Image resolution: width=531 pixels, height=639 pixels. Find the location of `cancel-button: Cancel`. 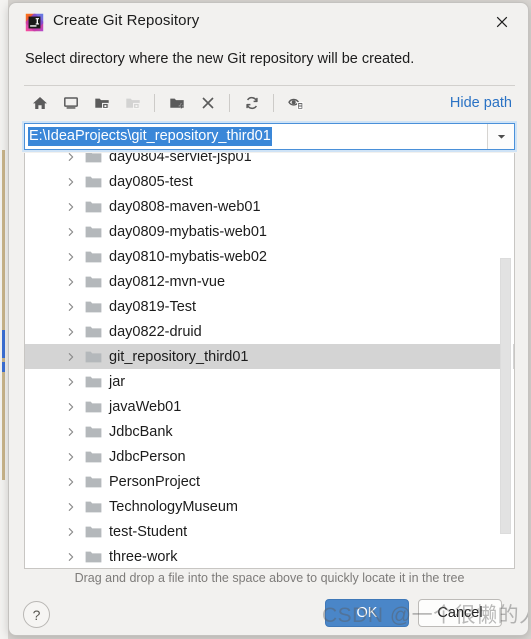

cancel-button: Cancel is located at coordinates (460, 613).